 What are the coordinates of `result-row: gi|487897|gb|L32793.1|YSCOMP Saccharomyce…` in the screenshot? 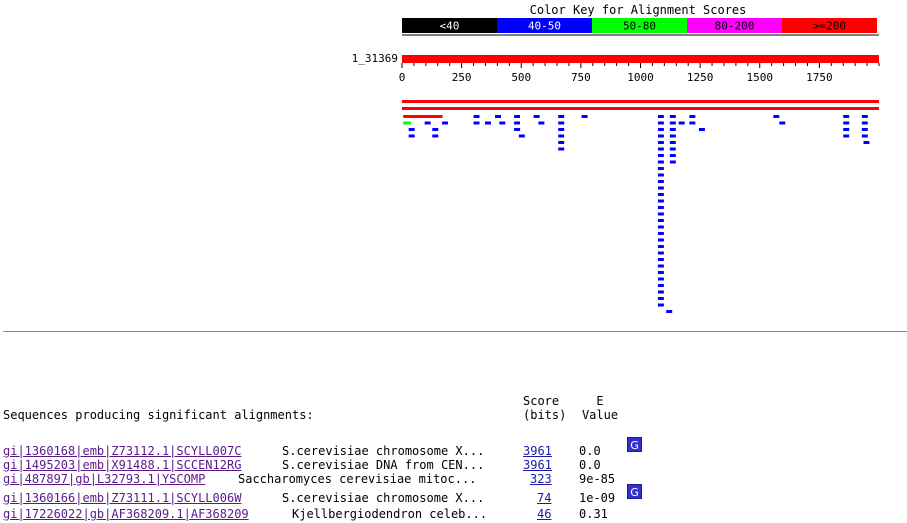 It's located at (323, 479).